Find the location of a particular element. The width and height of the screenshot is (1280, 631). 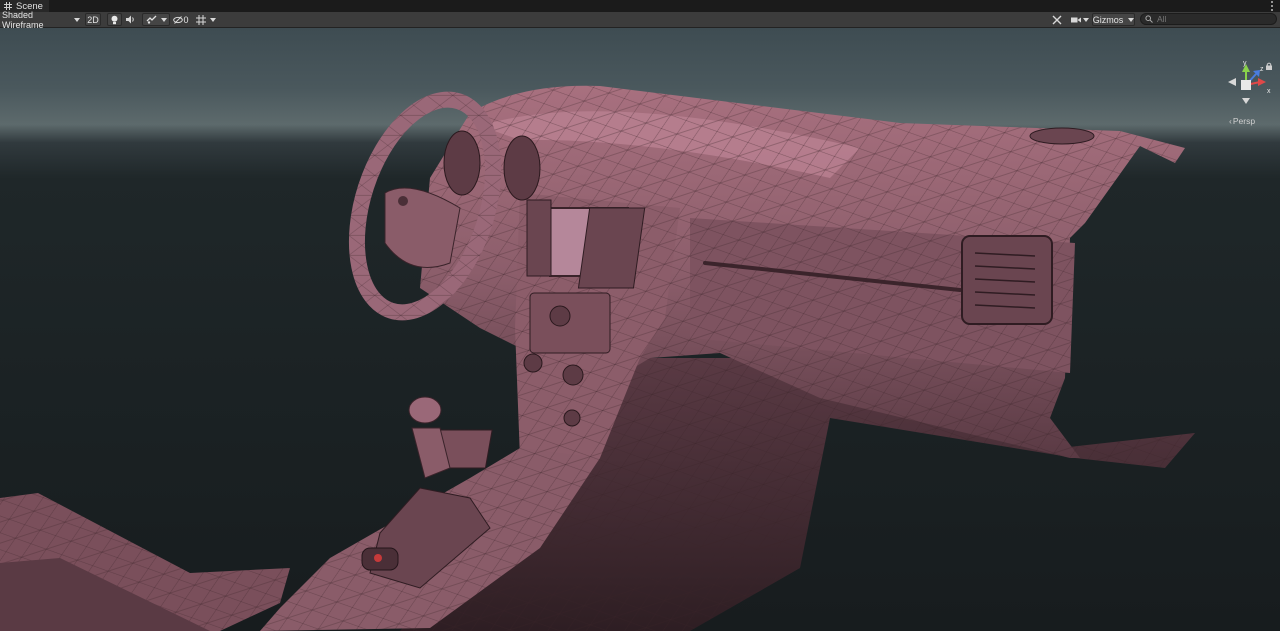

search-input is located at coordinates (1212, 19).